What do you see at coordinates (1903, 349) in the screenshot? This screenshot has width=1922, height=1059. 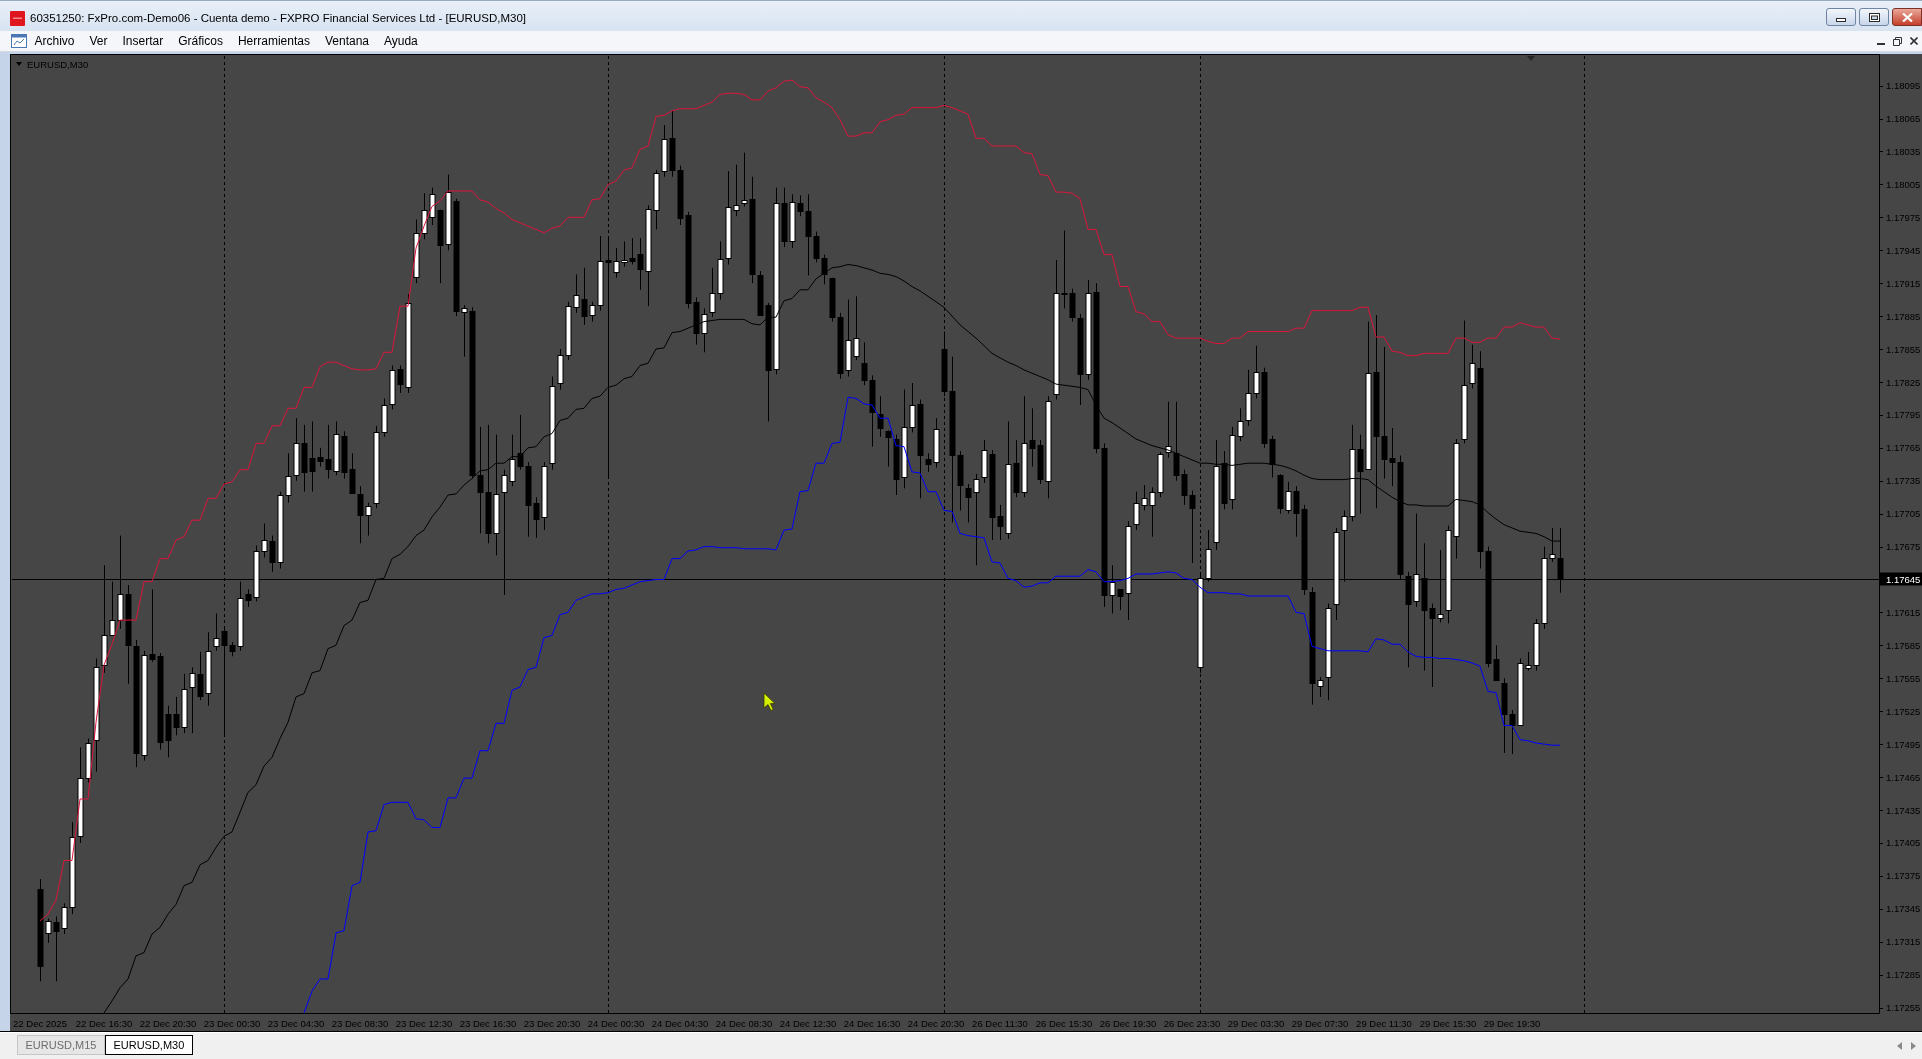 I see `price-axis-label: 1.17855` at bounding box center [1903, 349].